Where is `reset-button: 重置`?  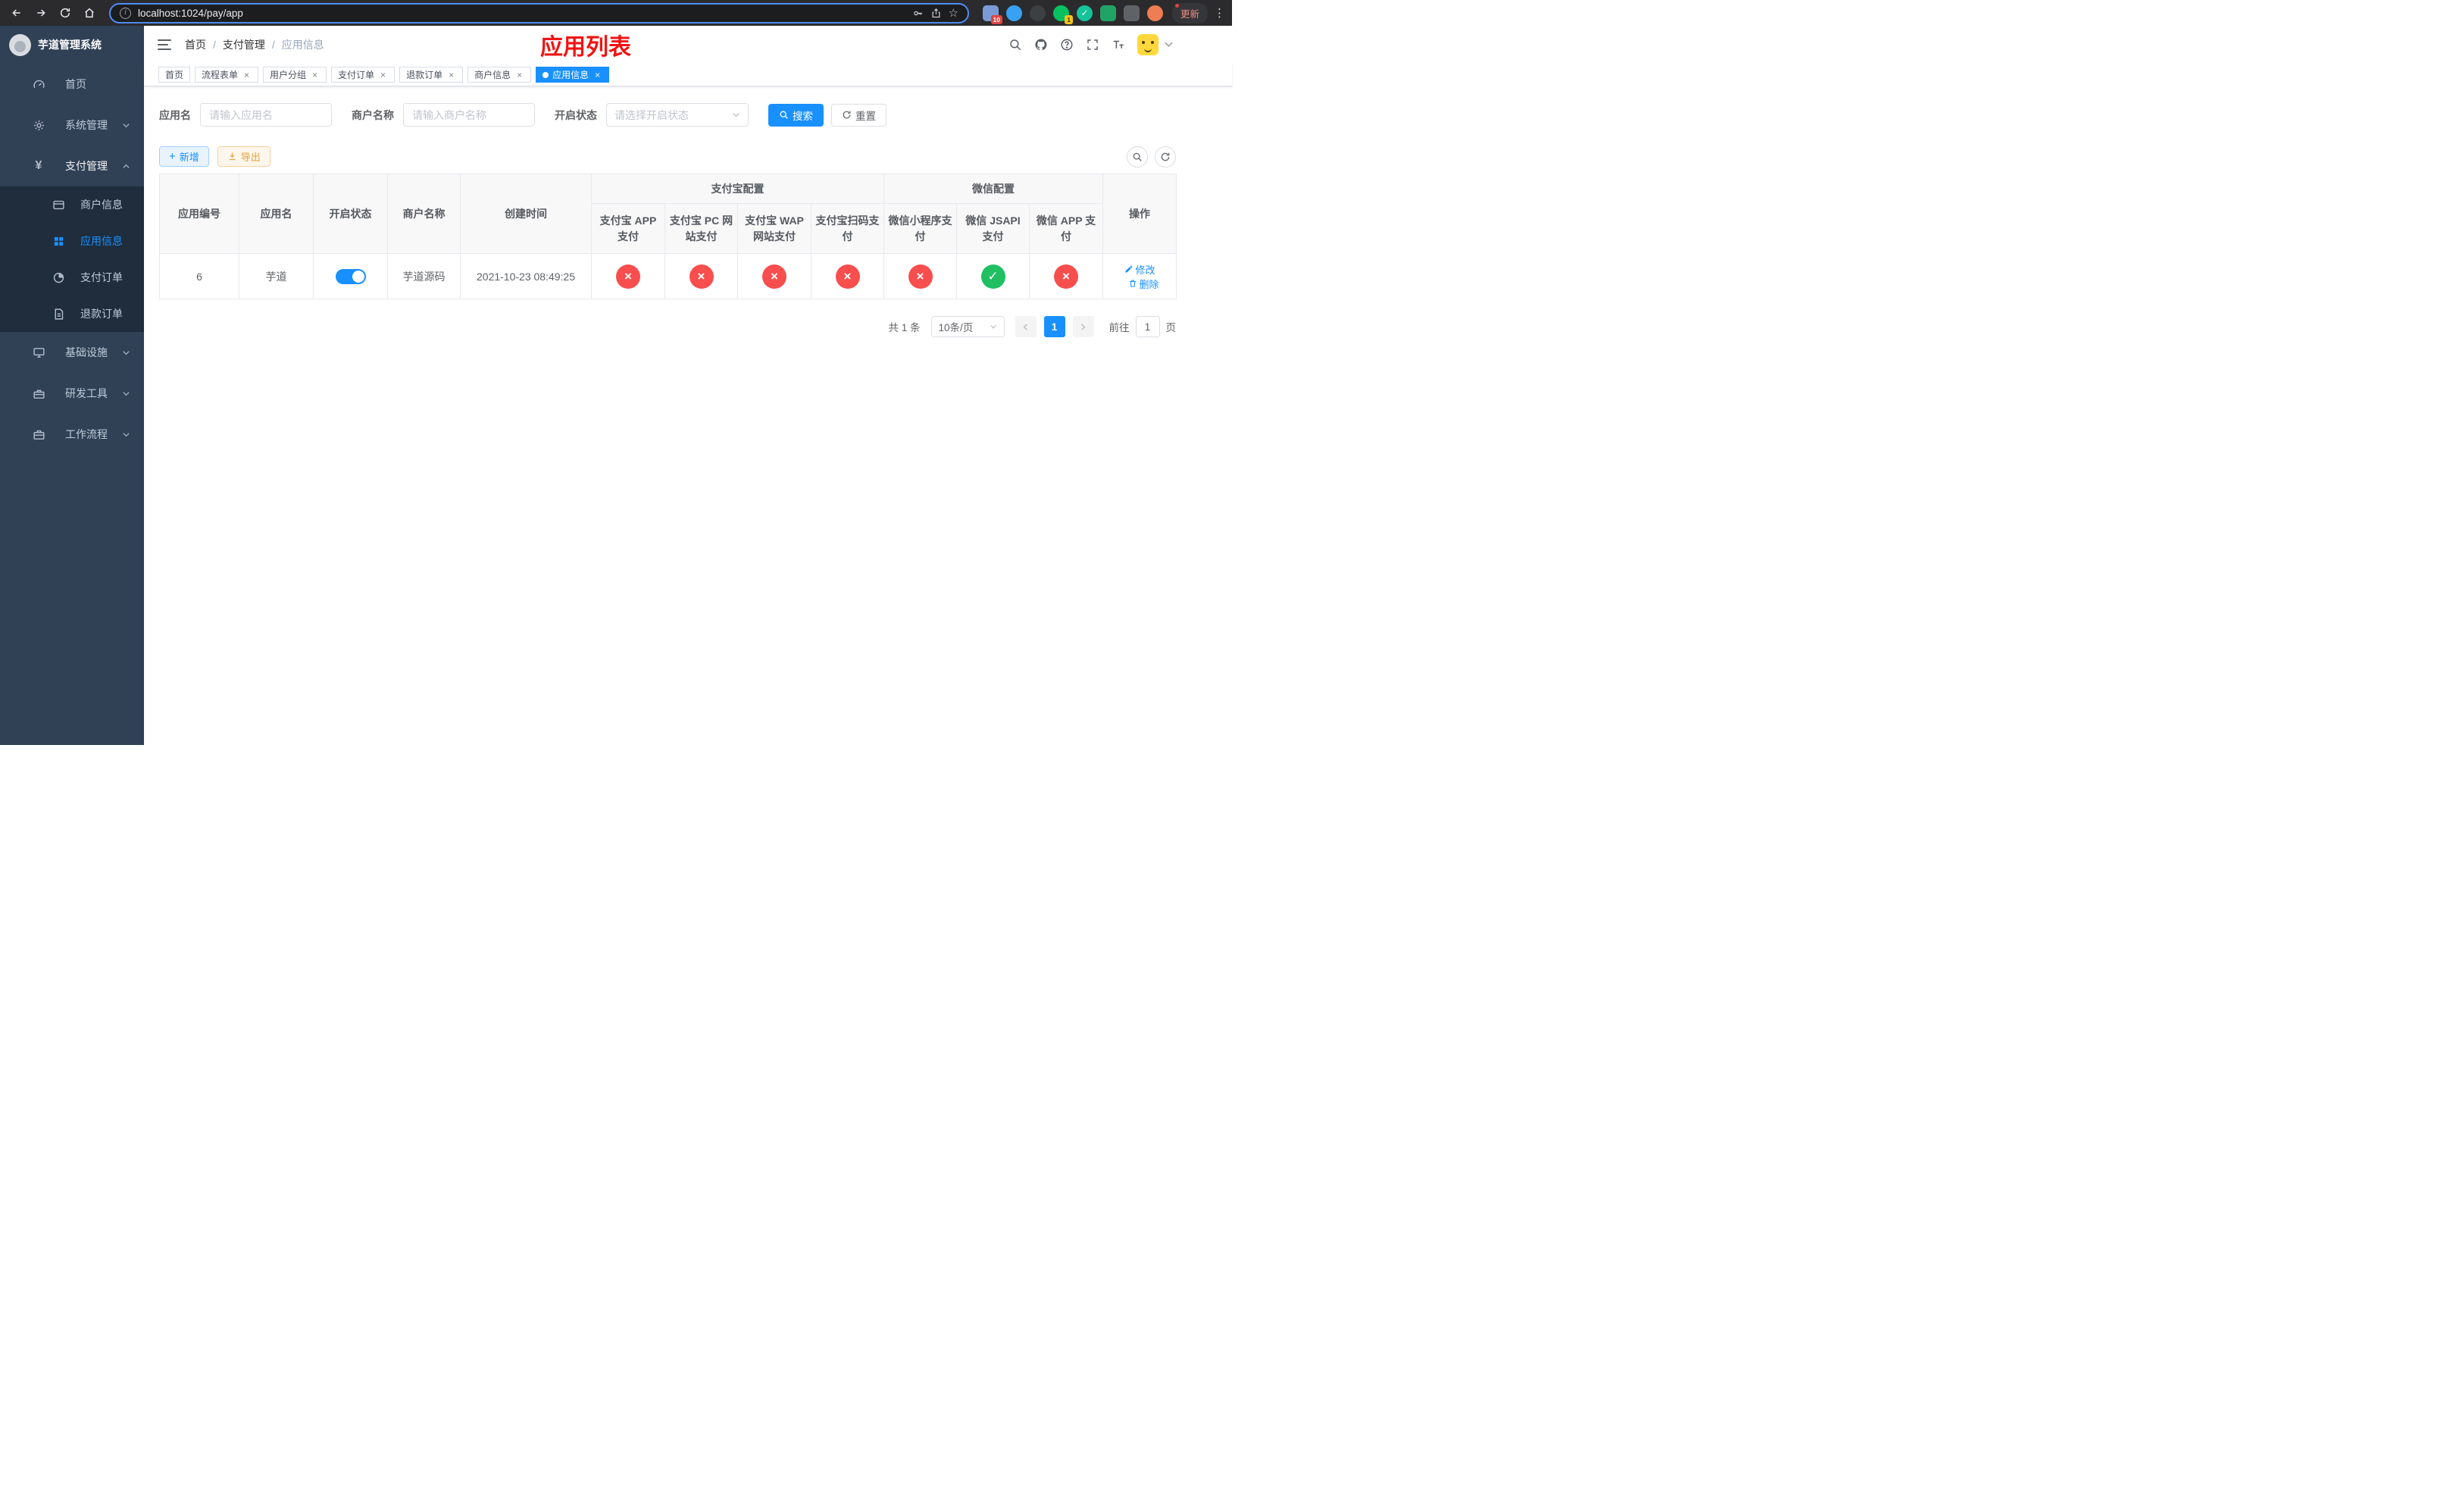
reset-button: 重置 is located at coordinates (858, 115).